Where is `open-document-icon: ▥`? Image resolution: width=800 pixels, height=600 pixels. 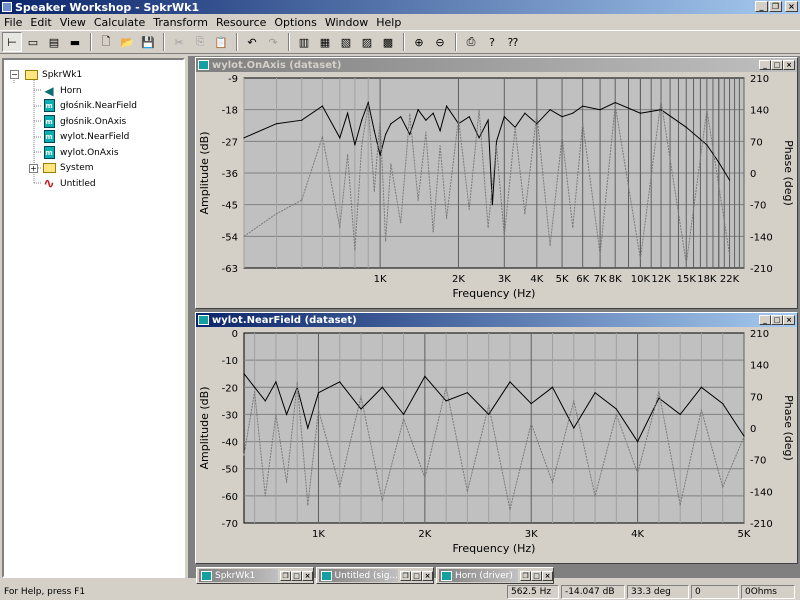 open-document-icon: ▥ is located at coordinates (304, 42).